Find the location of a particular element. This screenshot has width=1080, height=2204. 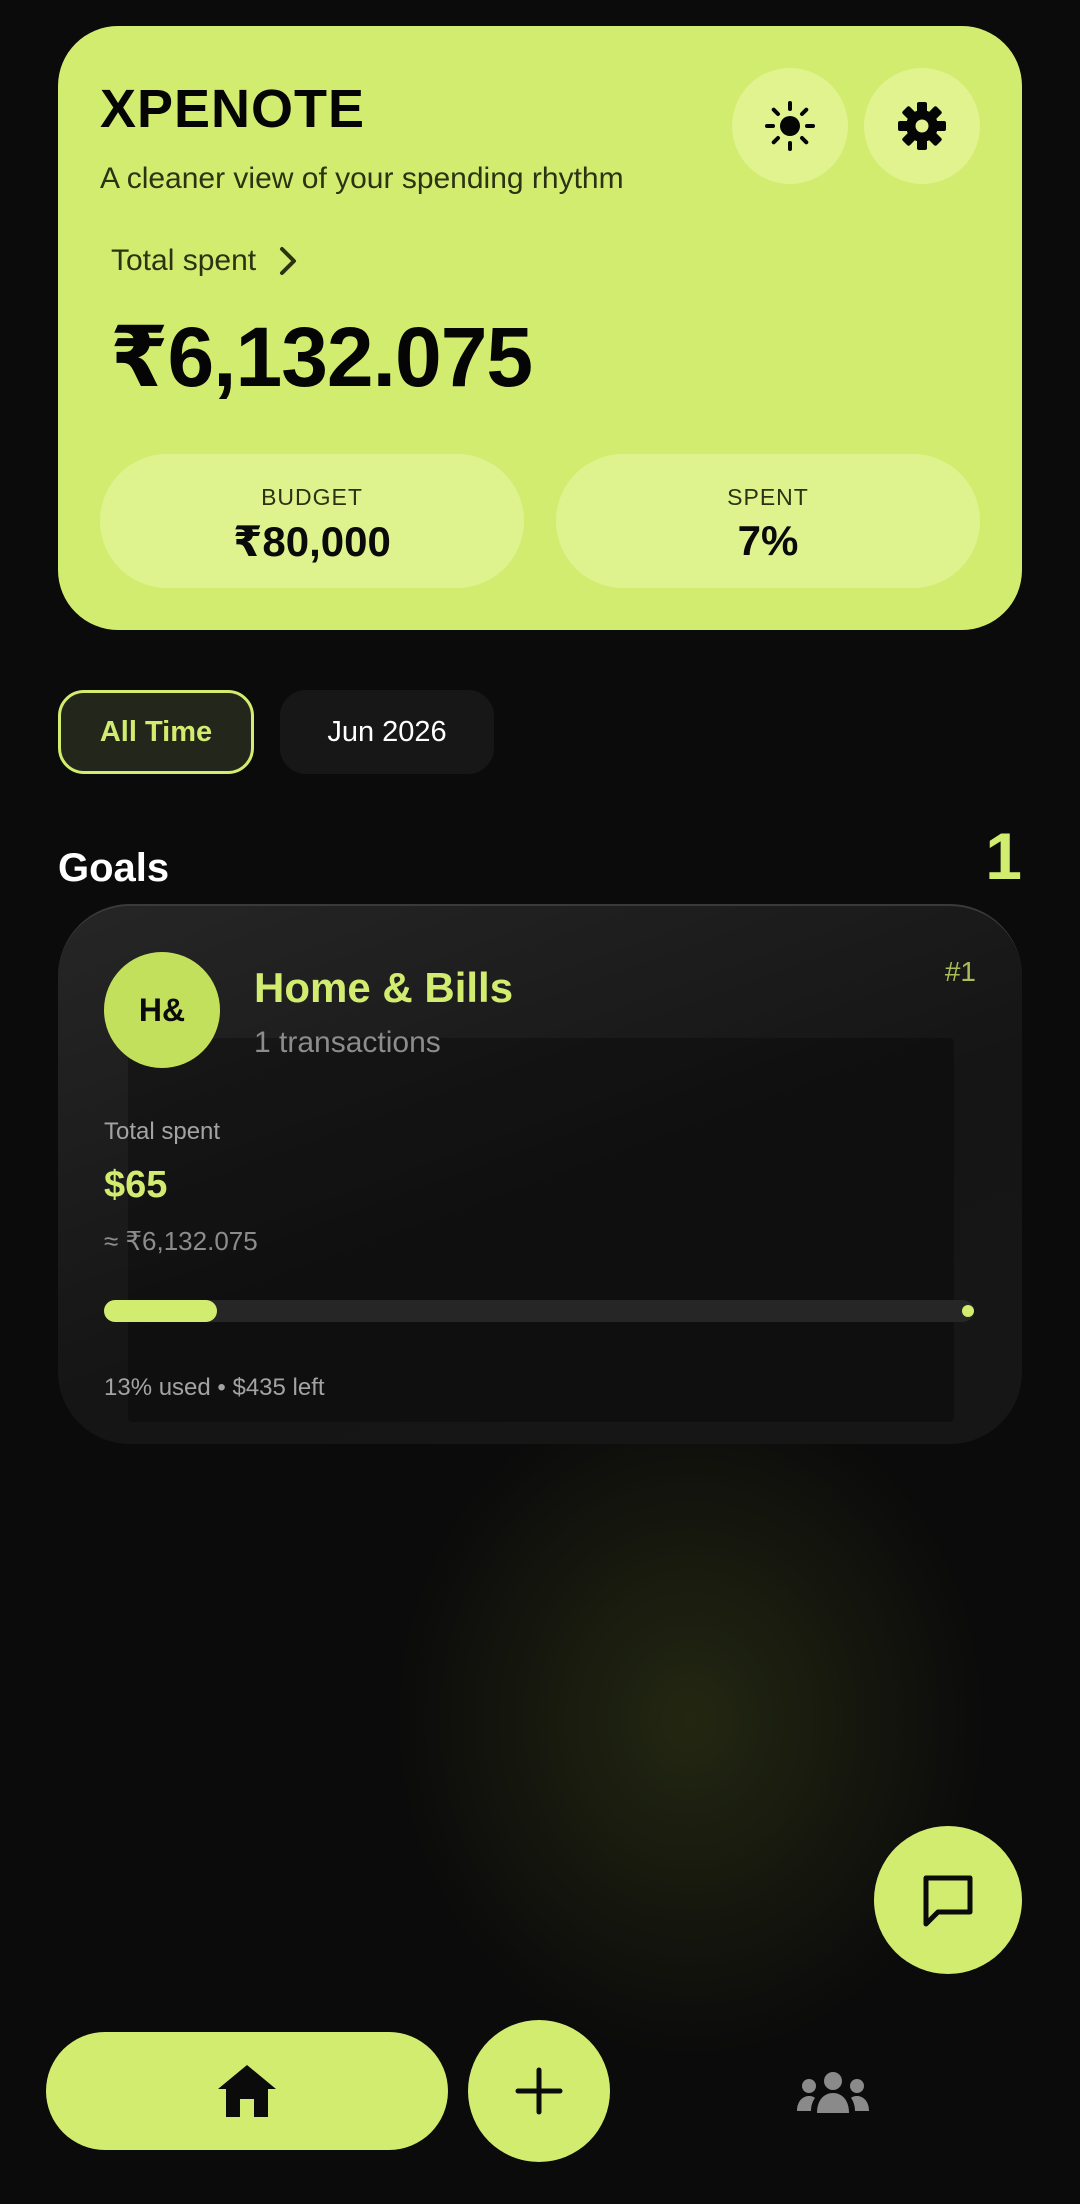

budget-value: ₹80,000 is located at coordinates (312, 541).